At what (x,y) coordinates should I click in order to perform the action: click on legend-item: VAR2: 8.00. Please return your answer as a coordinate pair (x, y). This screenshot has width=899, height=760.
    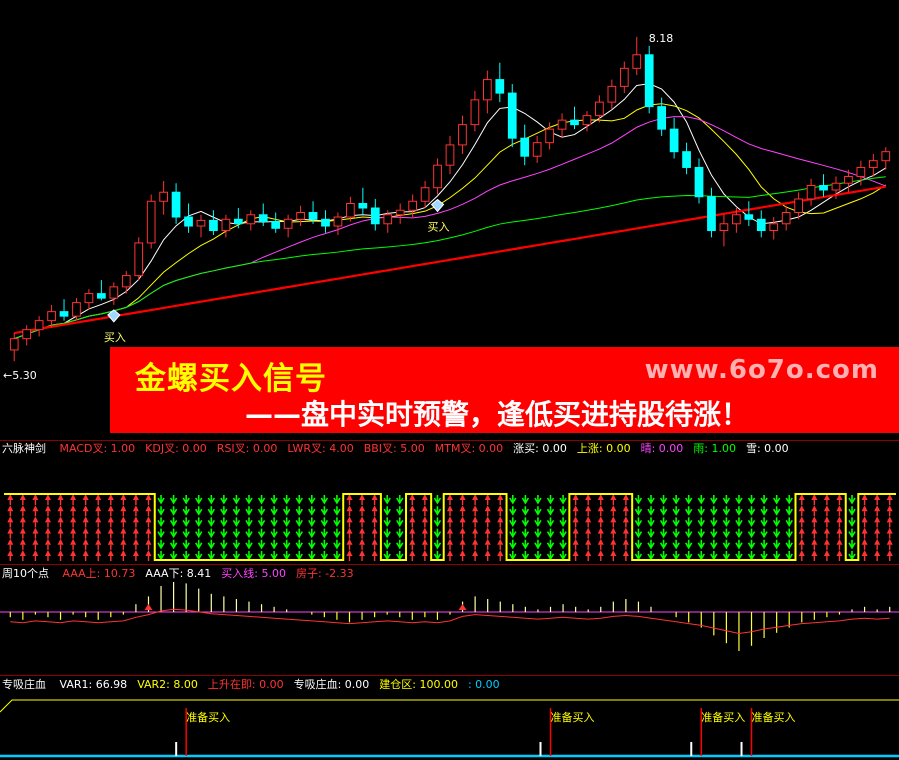
    Looking at the image, I should click on (167, 684).